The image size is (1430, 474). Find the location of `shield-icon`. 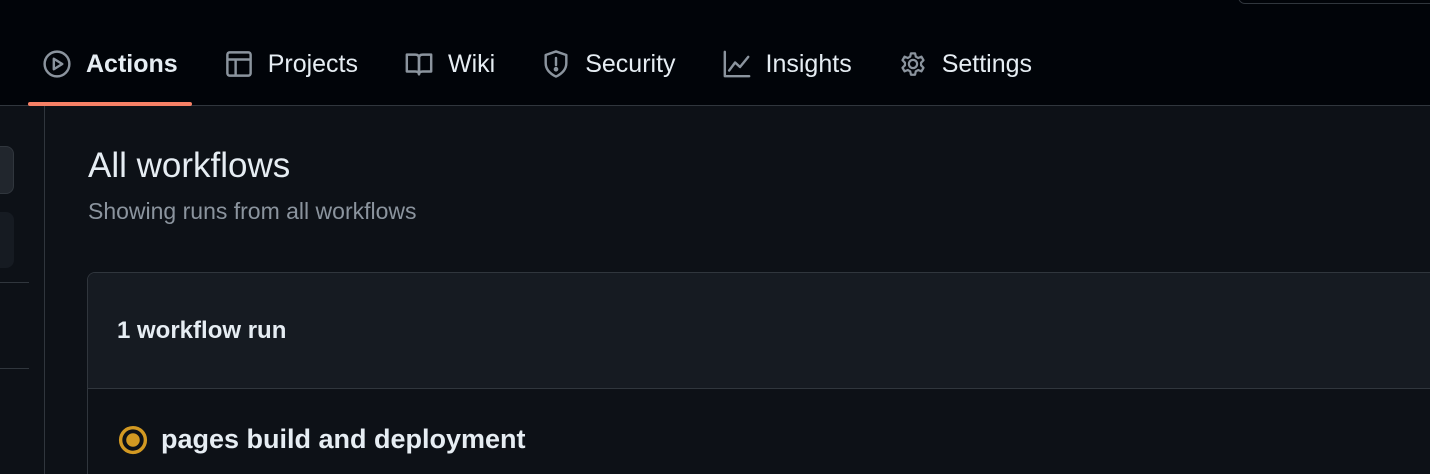

shield-icon is located at coordinates (556, 64).